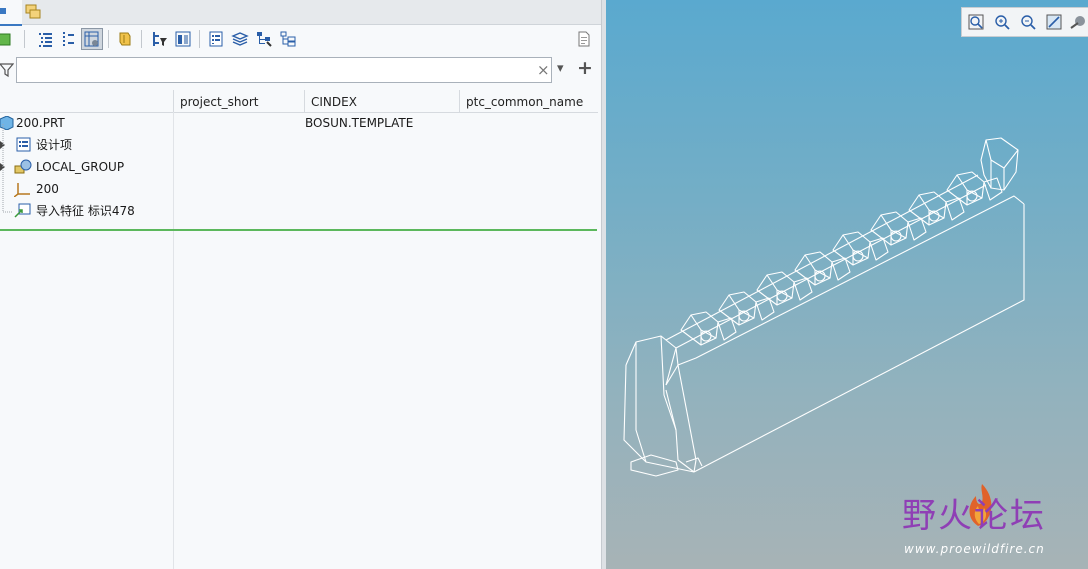  What do you see at coordinates (584, 39) in the screenshot?
I see `document-icon` at bounding box center [584, 39].